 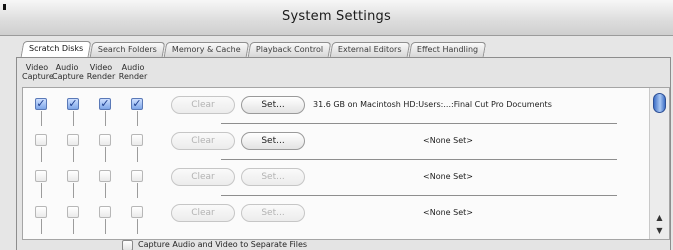 What do you see at coordinates (659, 217) in the screenshot?
I see `scroll-up-arrow-icon: ▲` at bounding box center [659, 217].